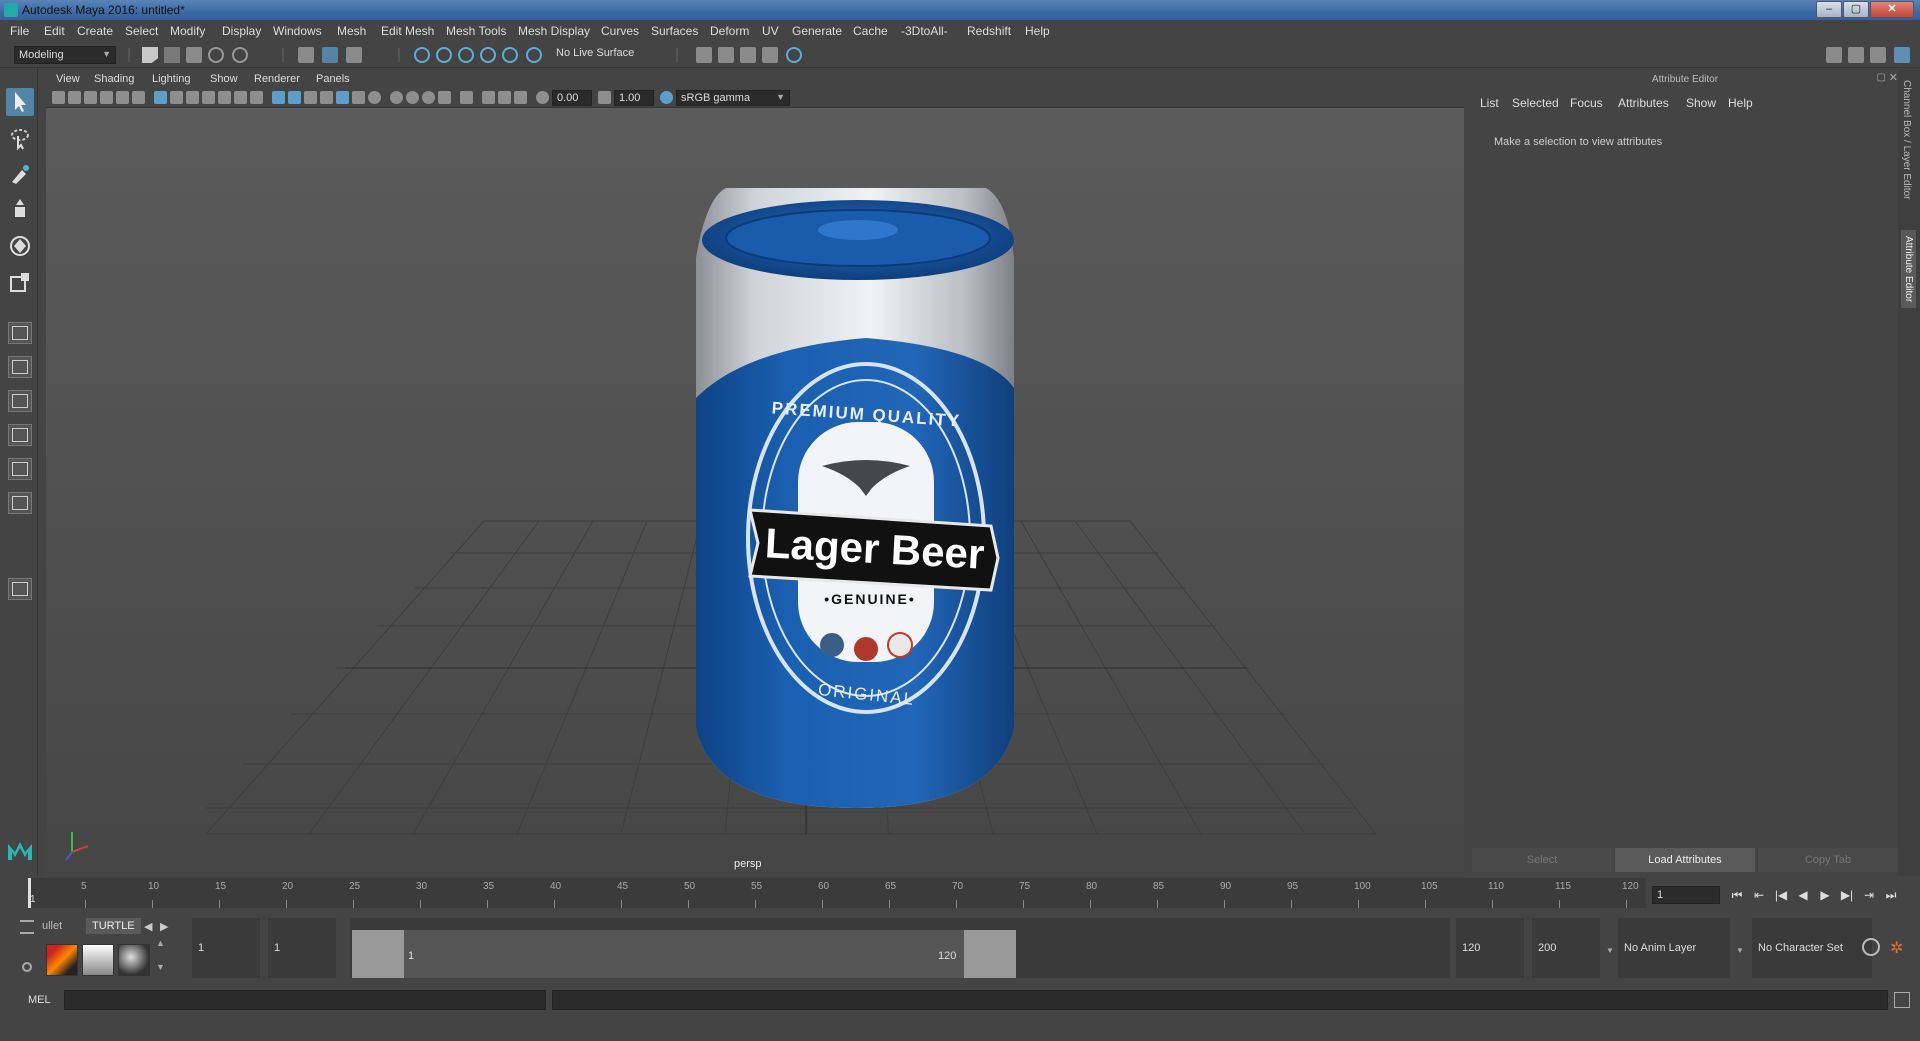  I want to click on menu-mesh-display: Mesh Display, so click(554, 31).